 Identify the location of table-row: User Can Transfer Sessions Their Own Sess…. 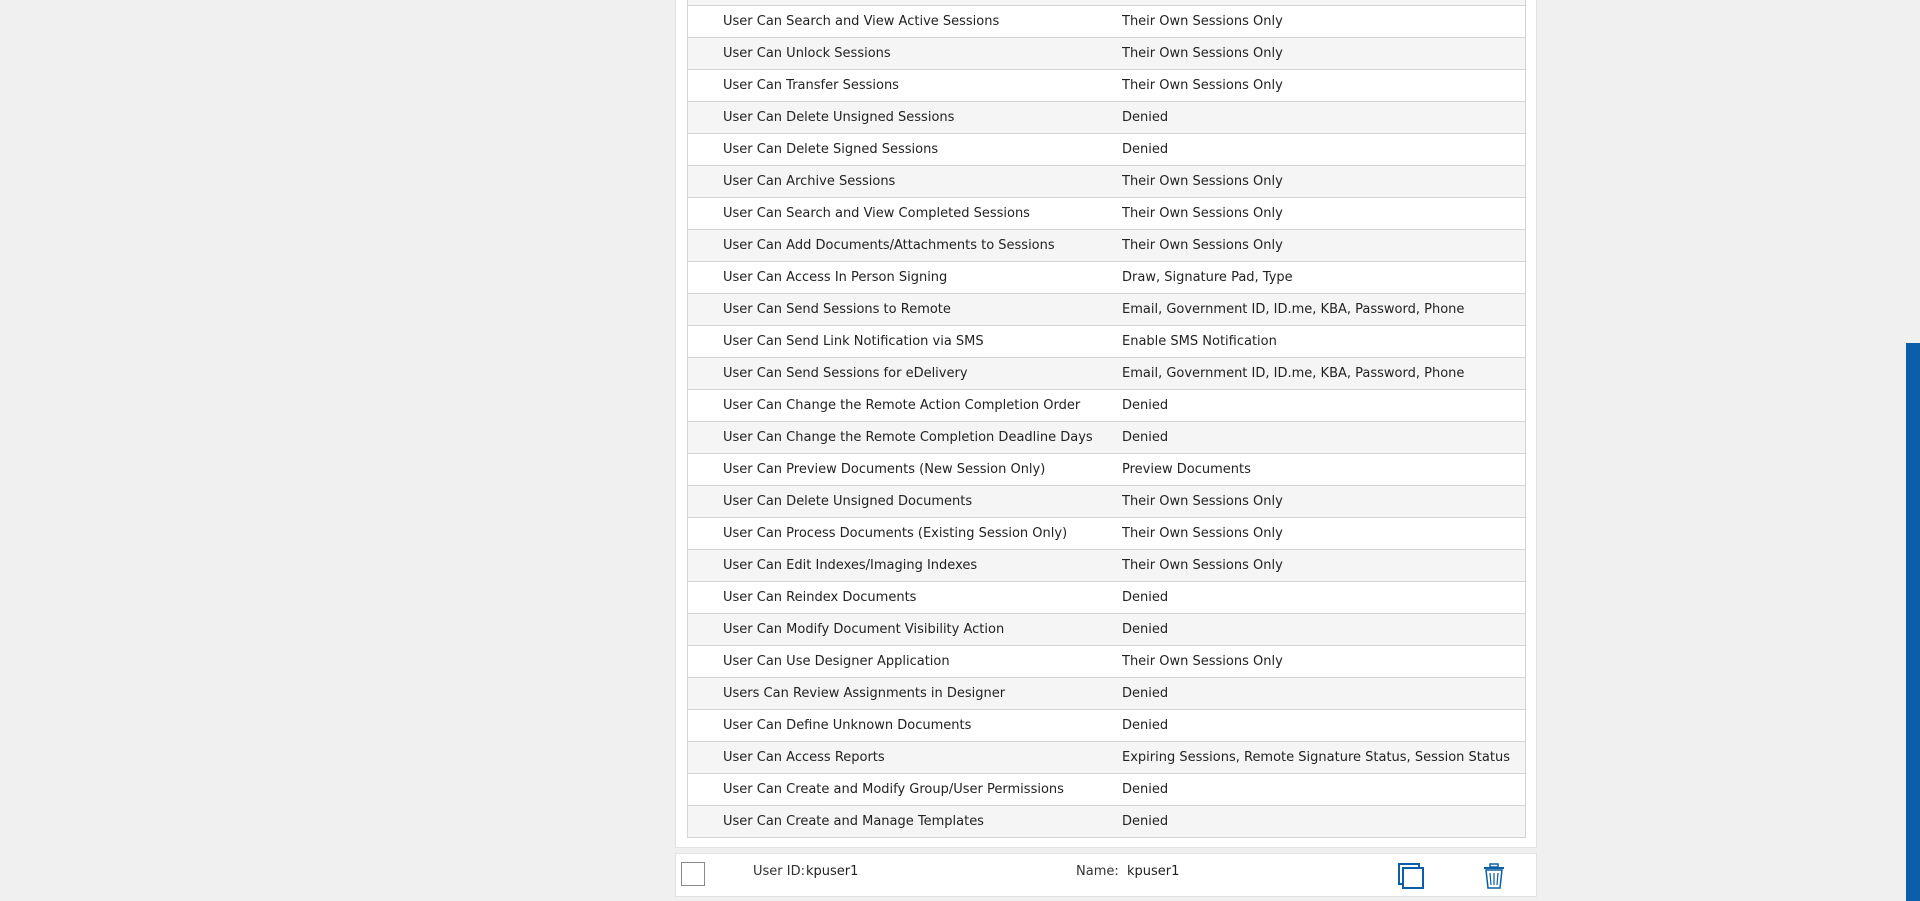
(1106, 85).